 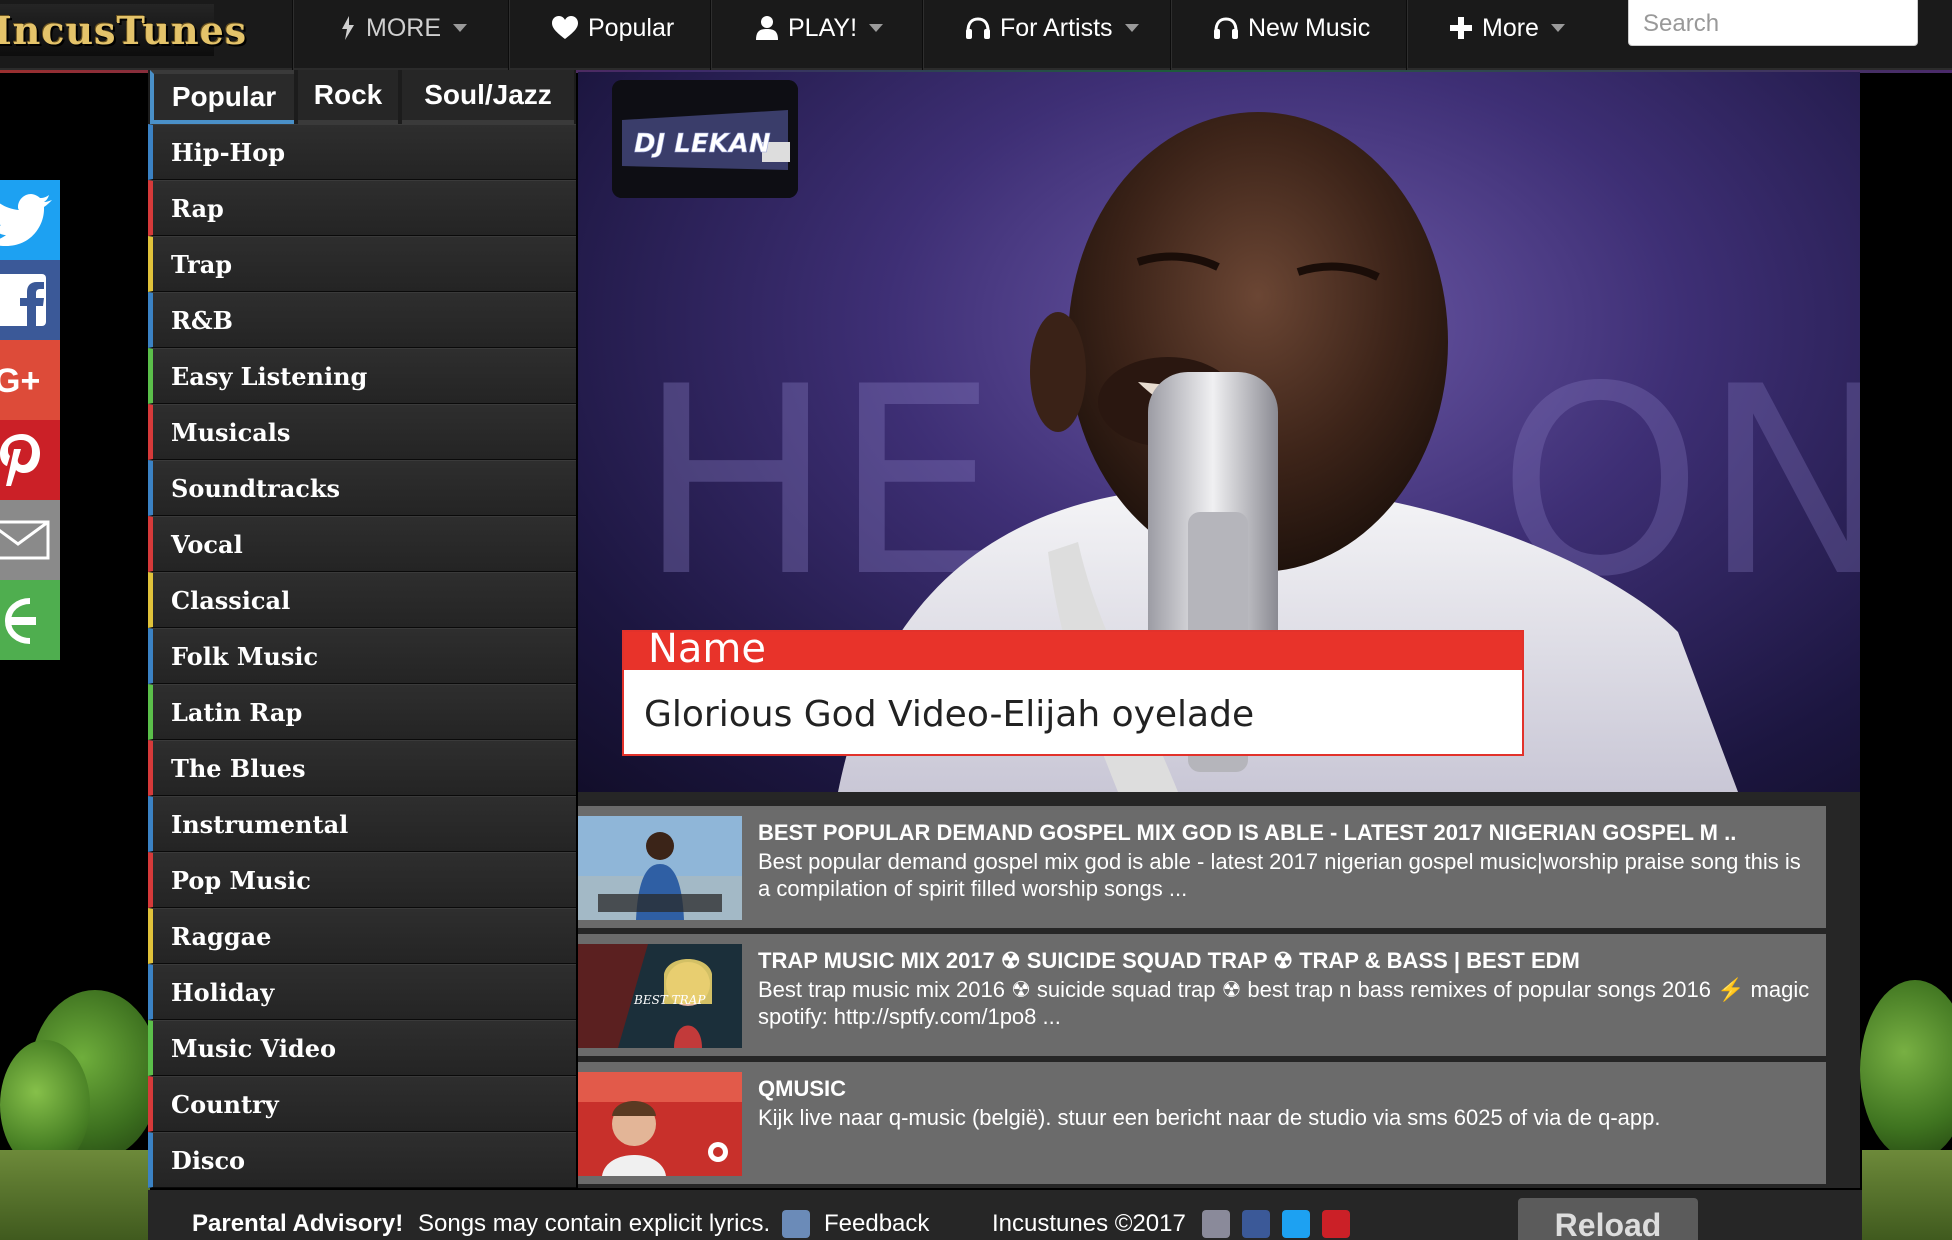 What do you see at coordinates (362, 712) in the screenshot?
I see `genre-item: Latin Rap` at bounding box center [362, 712].